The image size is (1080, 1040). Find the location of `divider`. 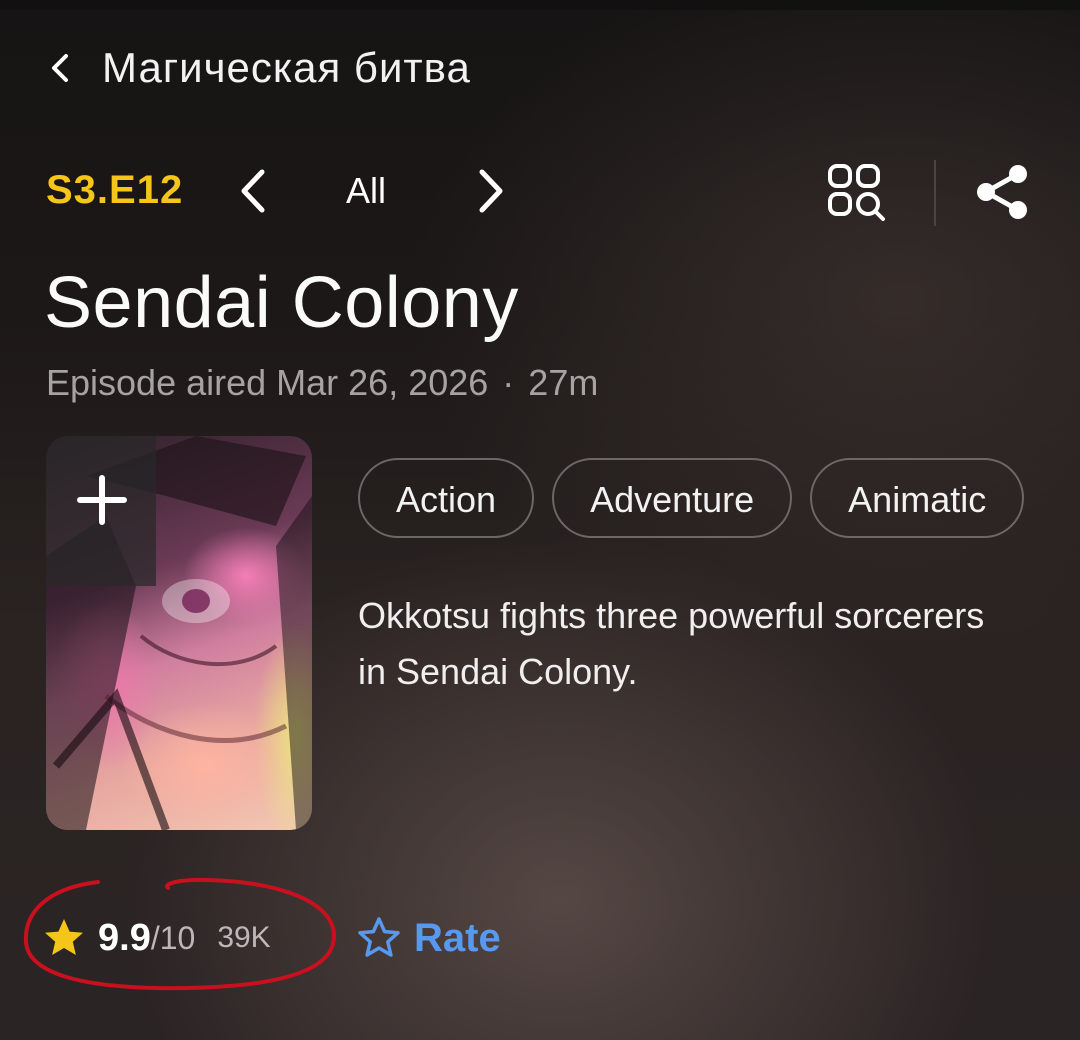

divider is located at coordinates (935, 193).